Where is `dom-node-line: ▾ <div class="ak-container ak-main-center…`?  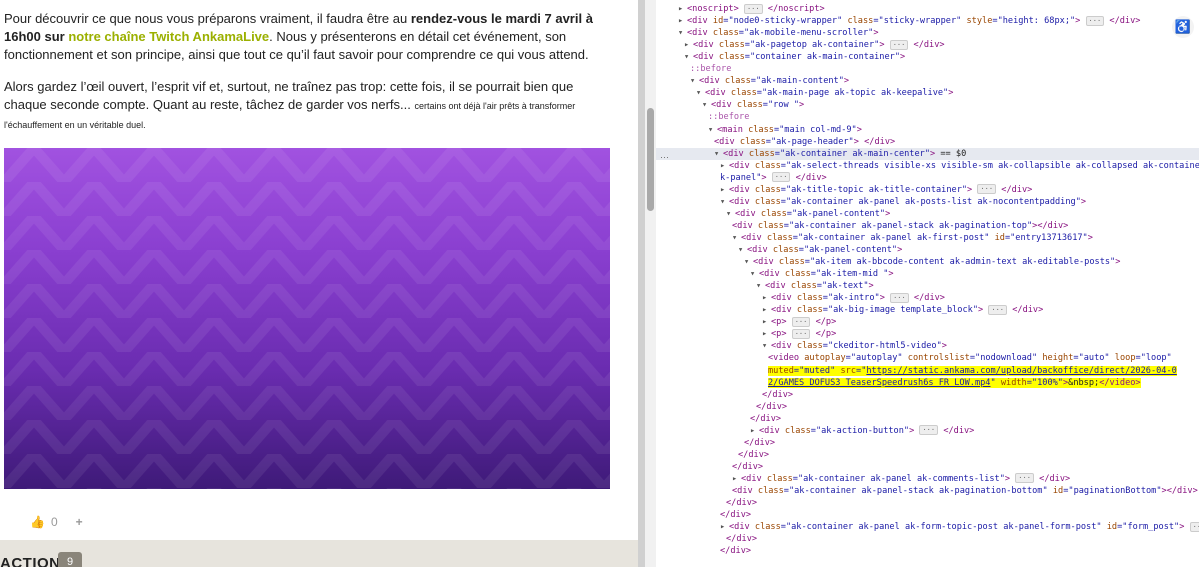
dom-node-line: ▾ <div class="ak-container ak-main-center… is located at coordinates (927, 153).